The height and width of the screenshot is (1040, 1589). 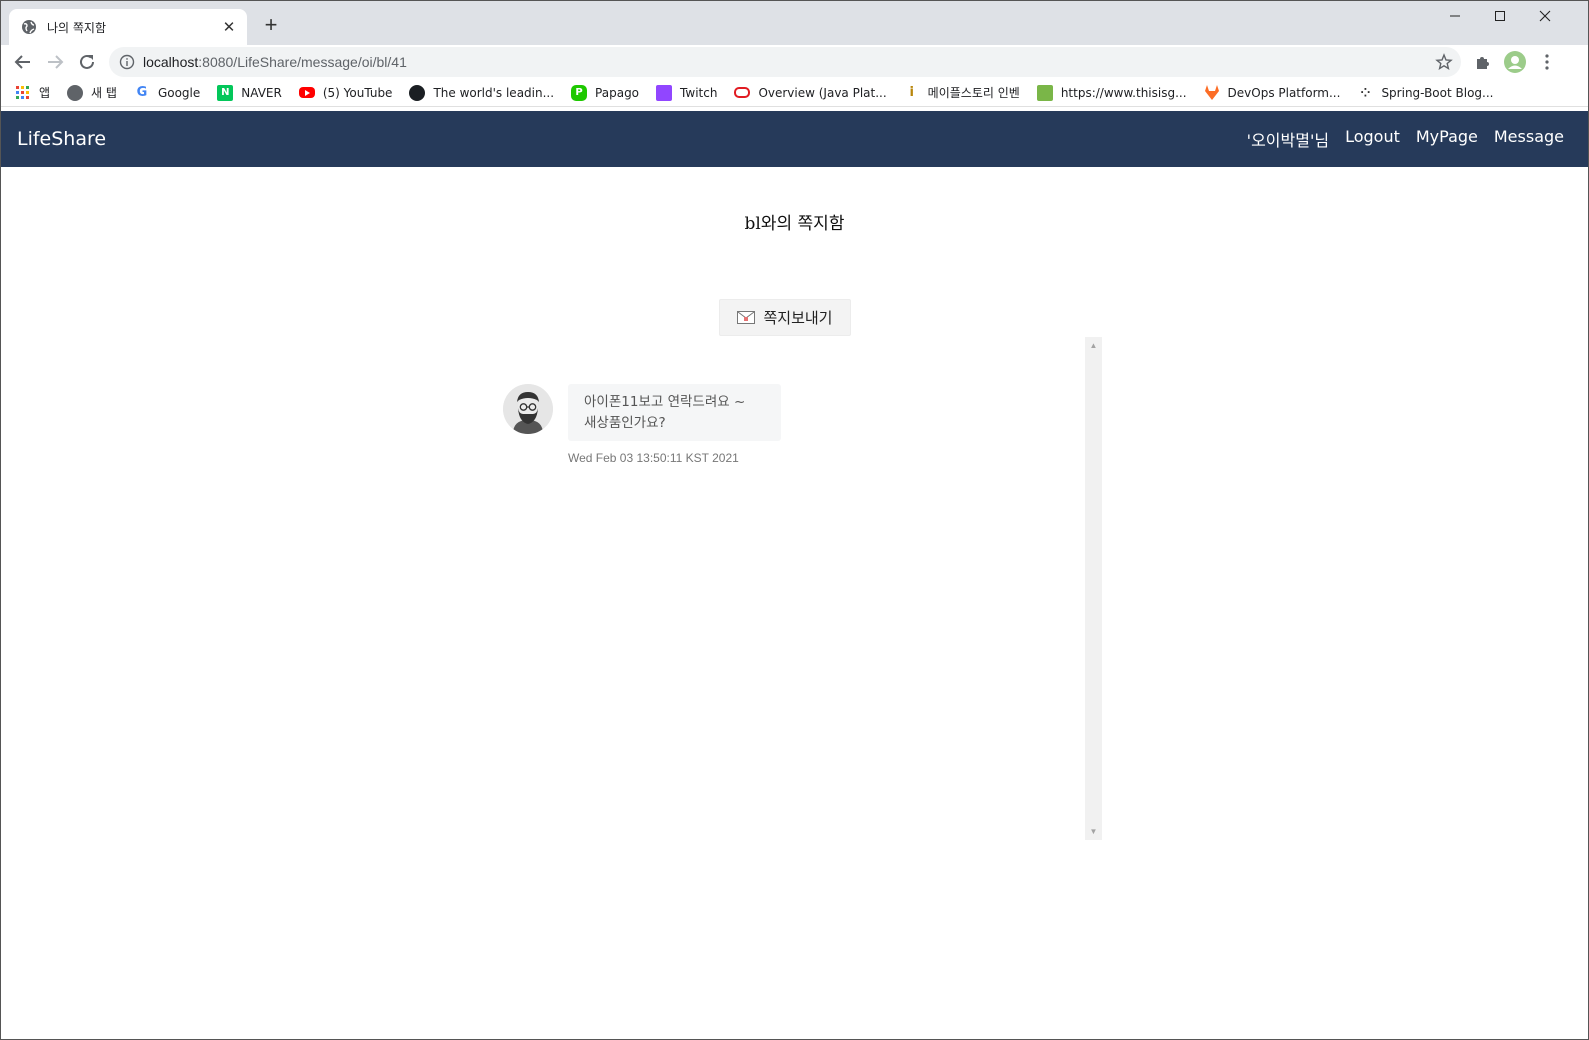 What do you see at coordinates (171, 62) in the screenshot?
I see `url-host: localhost` at bounding box center [171, 62].